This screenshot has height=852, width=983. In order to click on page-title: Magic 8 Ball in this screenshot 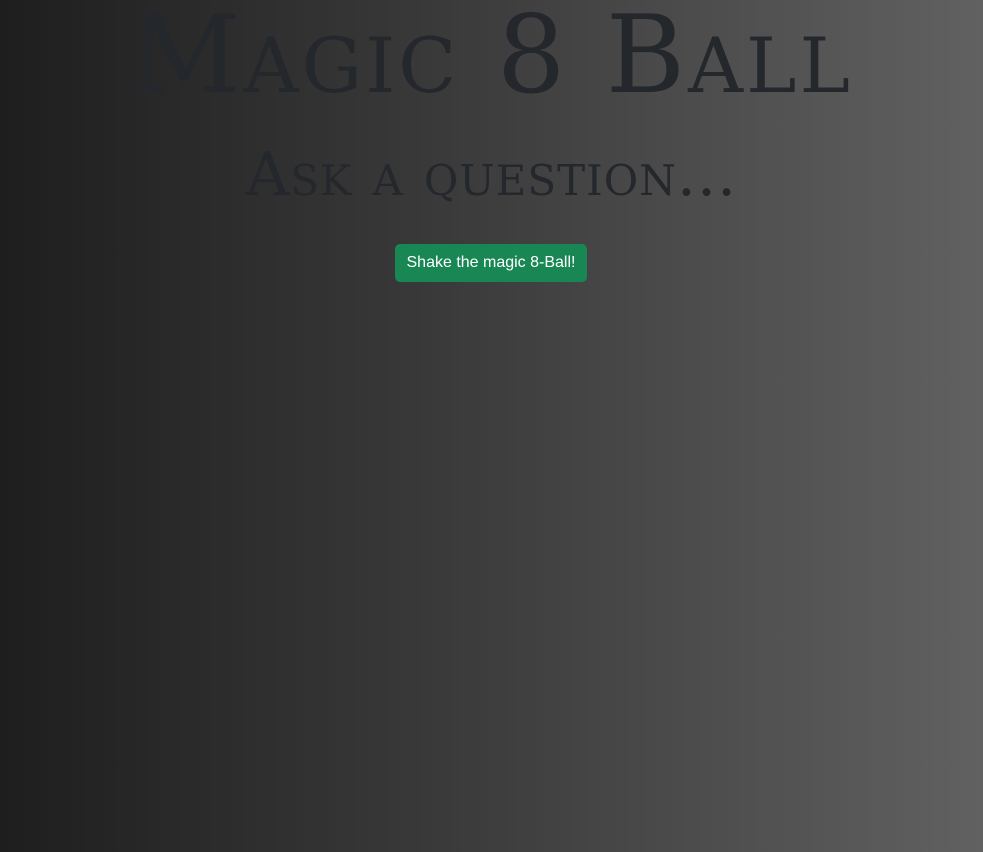, I will do `click(491, 59)`.